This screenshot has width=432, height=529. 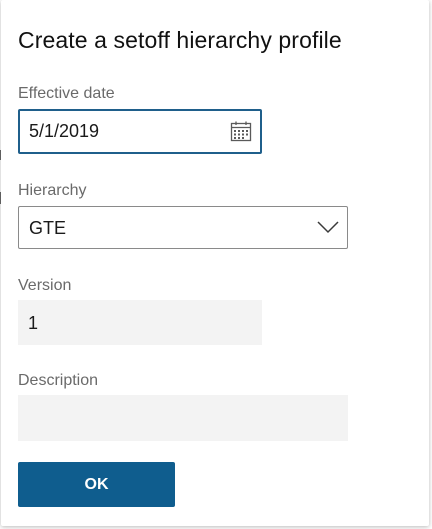 What do you see at coordinates (58, 380) in the screenshot?
I see `description-label: Description` at bounding box center [58, 380].